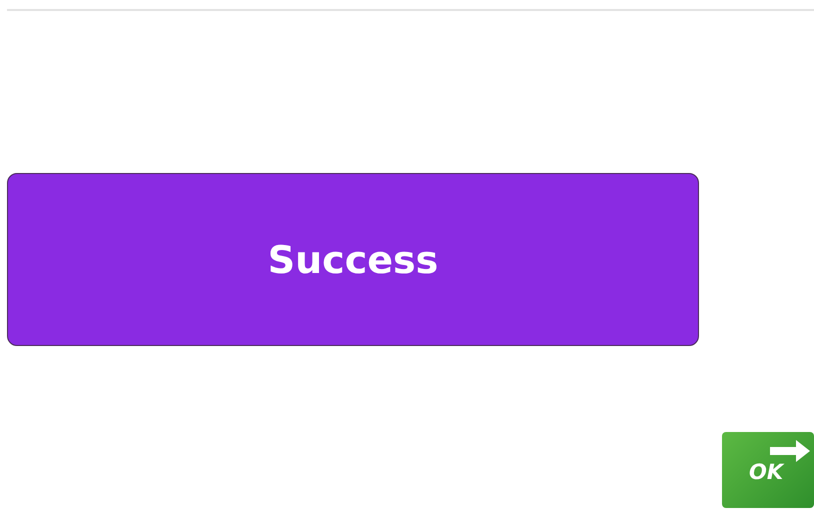 This screenshot has width=814, height=515. I want to click on ok-button: OK, so click(768, 470).